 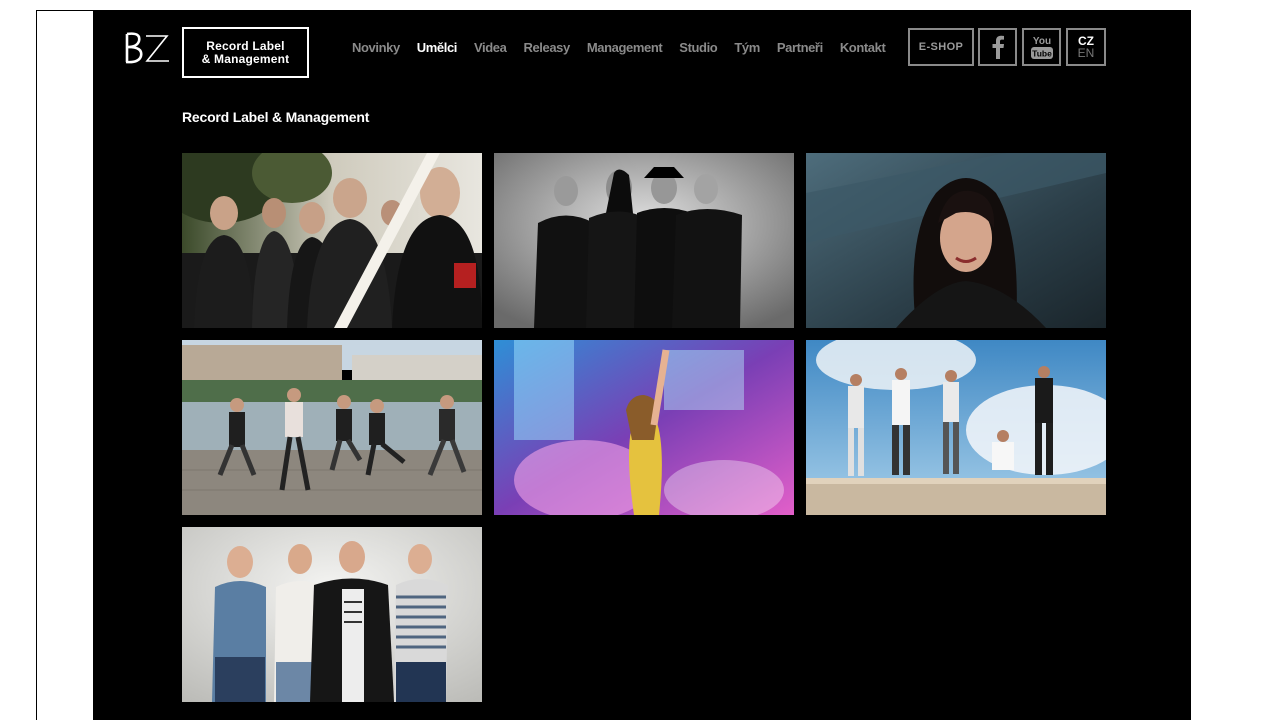 What do you see at coordinates (625, 47) in the screenshot?
I see `nav-management: Management` at bounding box center [625, 47].